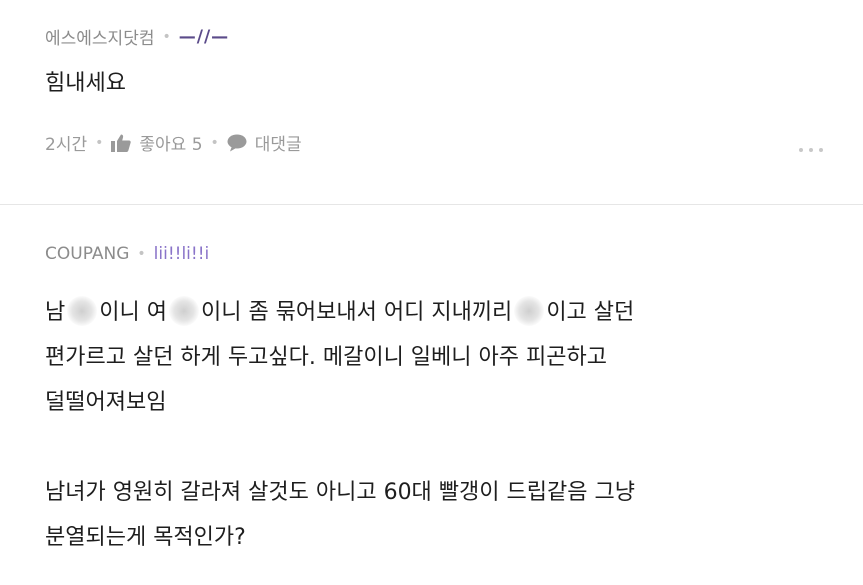 Image resolution: width=863 pixels, height=585 pixels. What do you see at coordinates (55, 312) in the screenshot?
I see `comment-body-text: 남` at bounding box center [55, 312].